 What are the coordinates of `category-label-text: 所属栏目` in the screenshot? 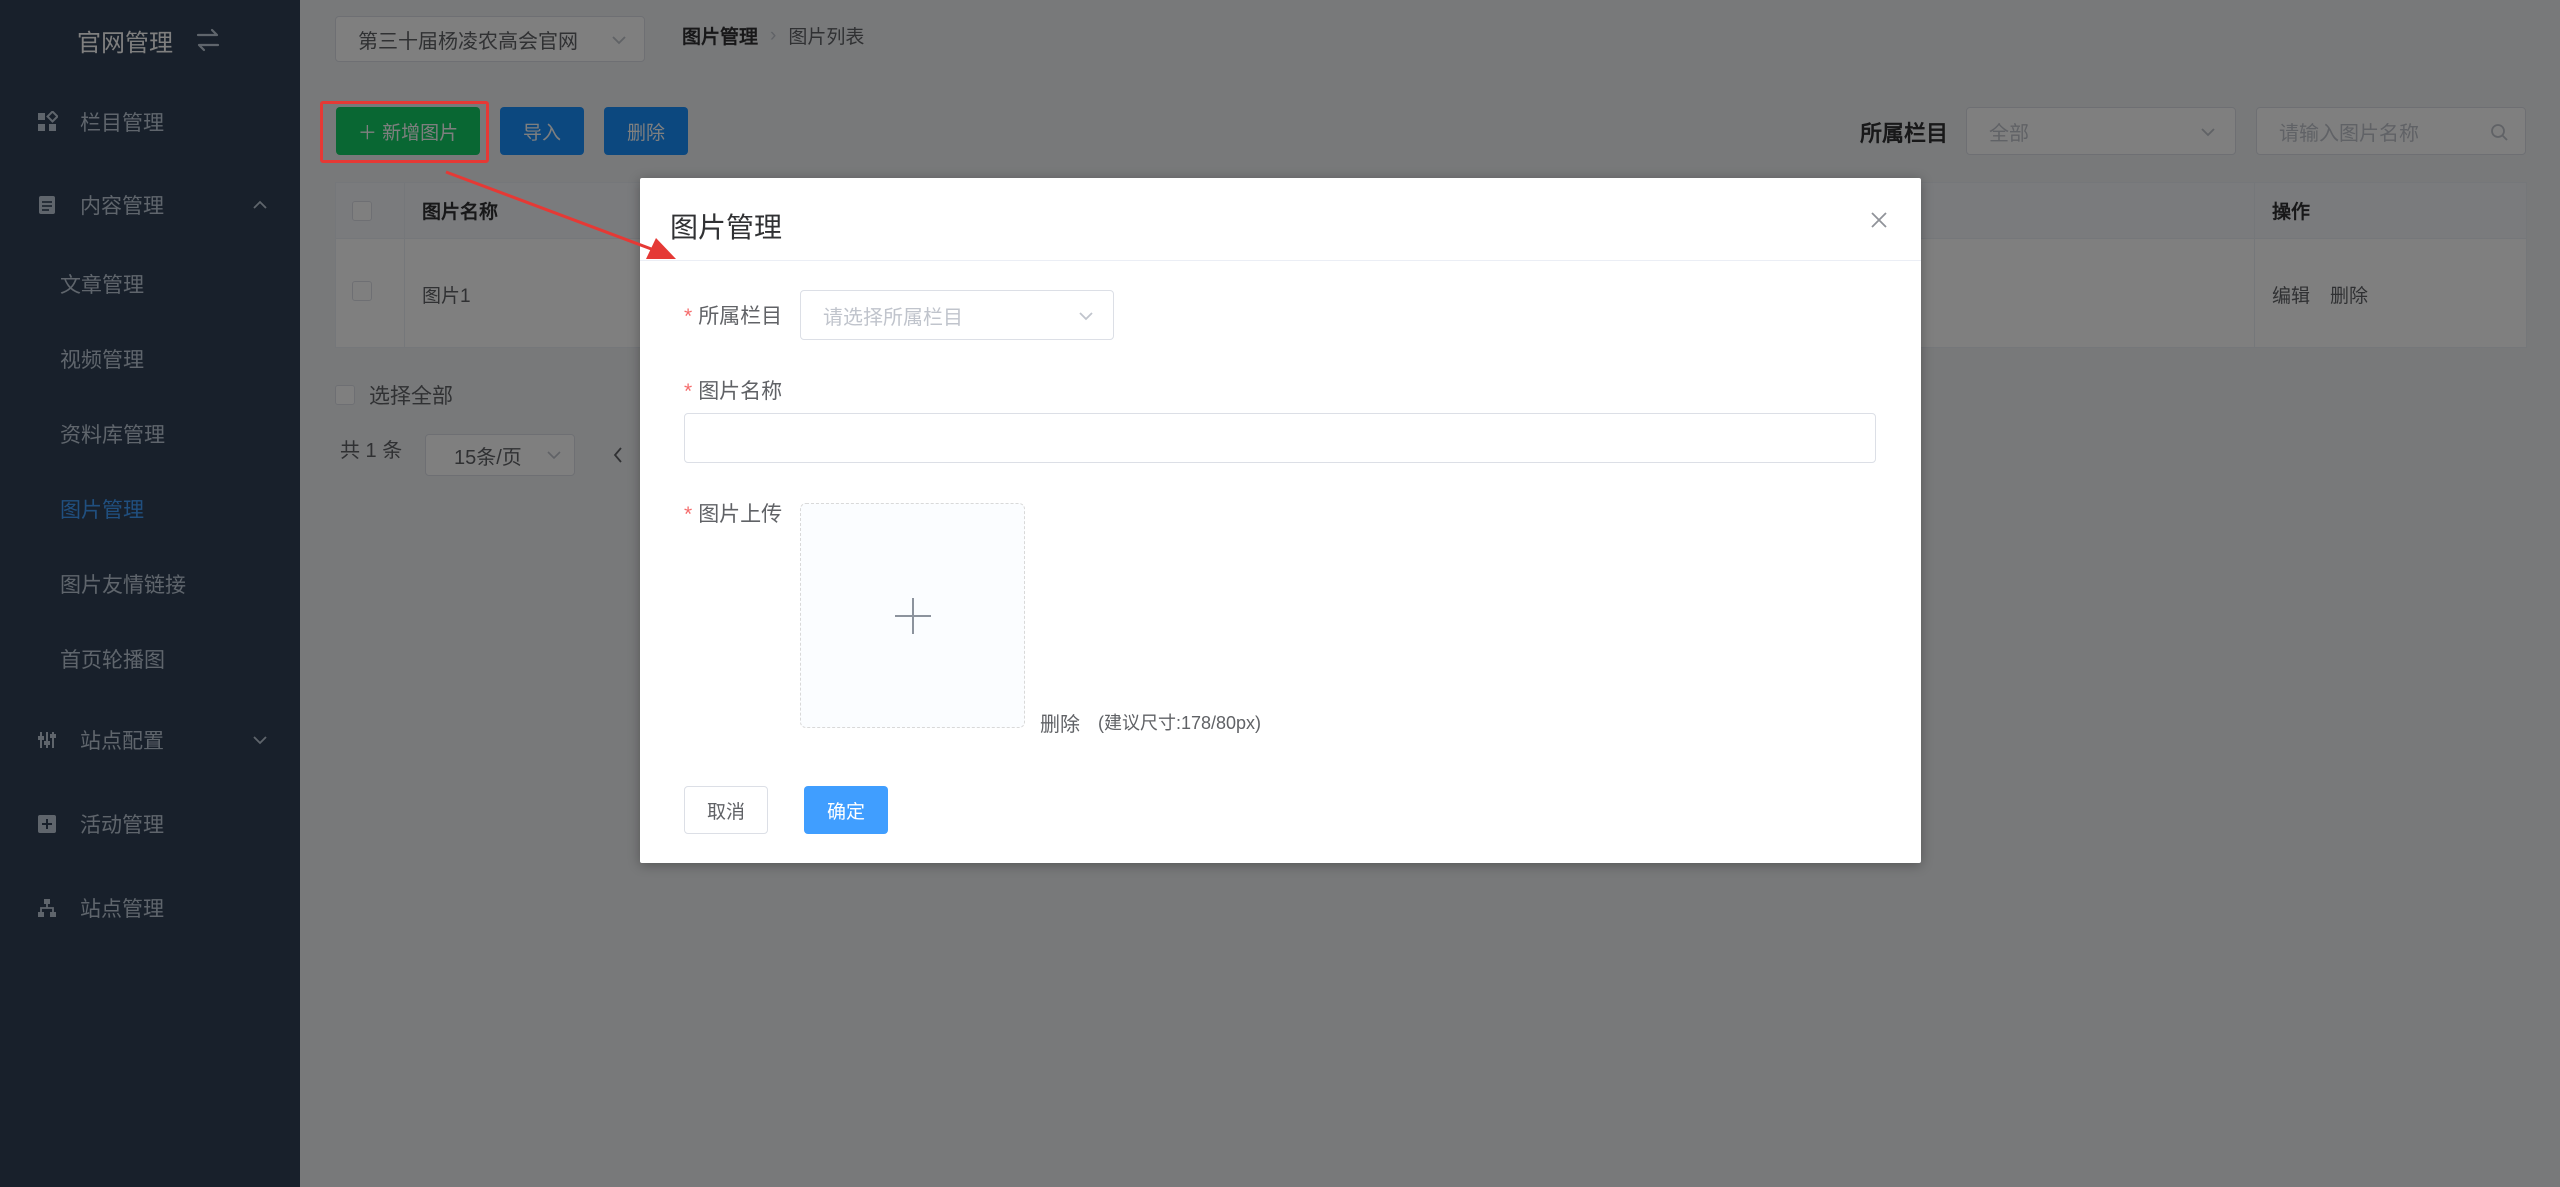 It's located at (740, 316).